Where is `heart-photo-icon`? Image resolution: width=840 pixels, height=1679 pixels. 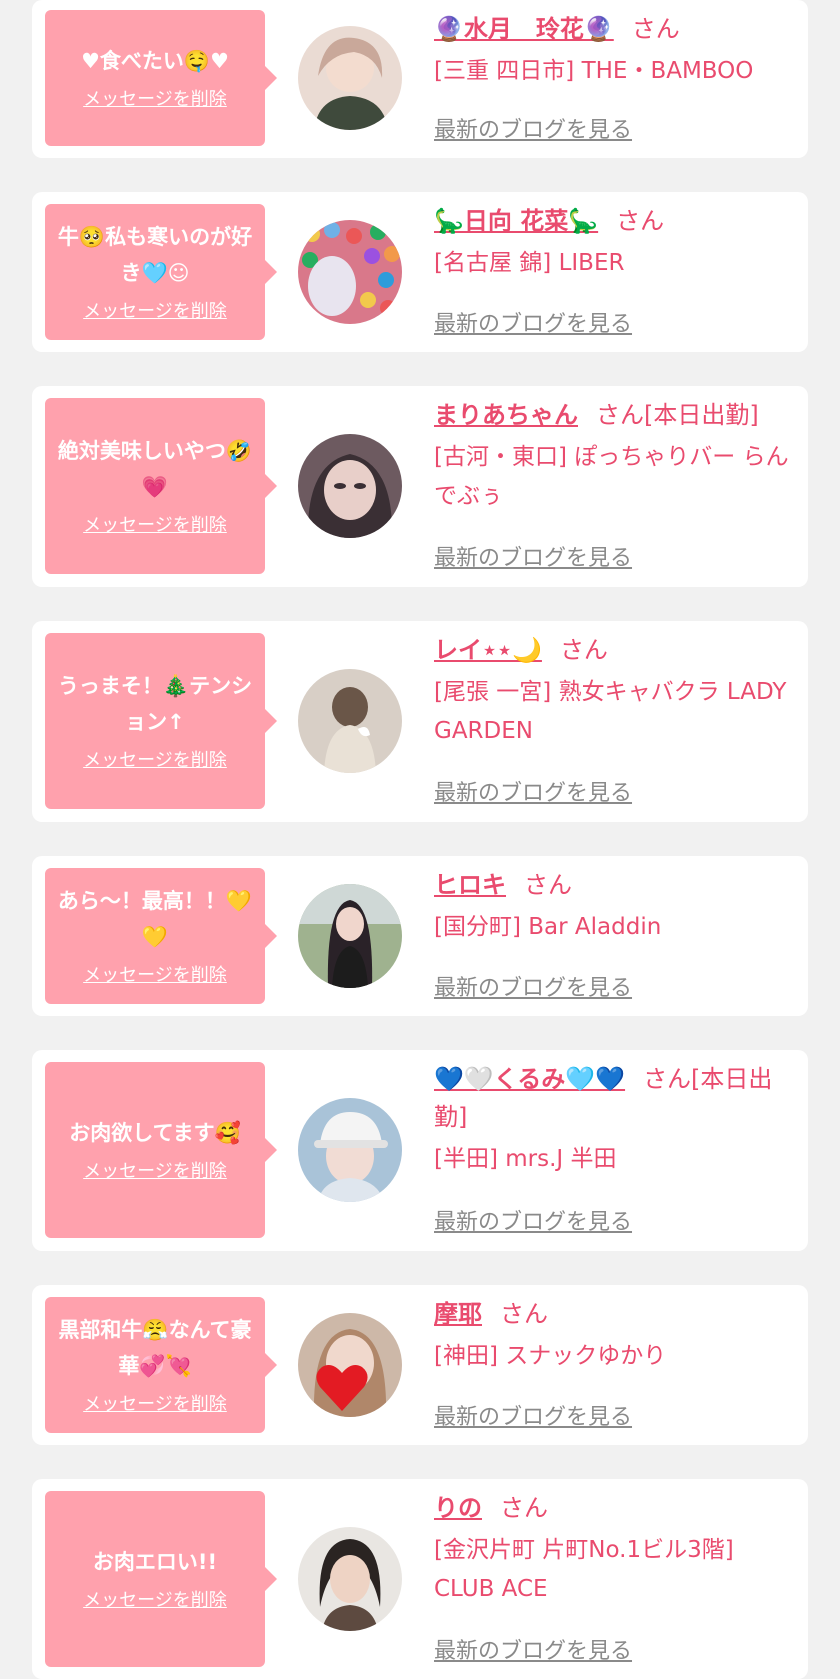 heart-photo-icon is located at coordinates (350, 1365).